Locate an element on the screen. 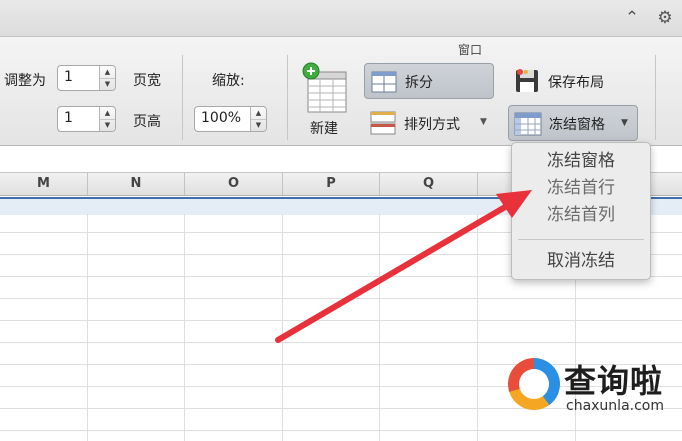 The width and height of the screenshot is (682, 441). watermark-url: chaxunla.com is located at coordinates (615, 406).